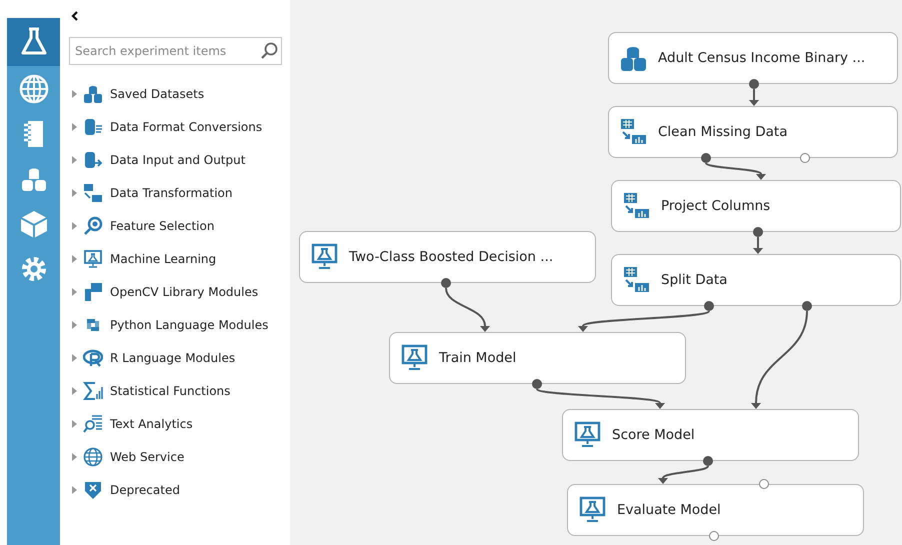 The width and height of the screenshot is (902, 545). I want to click on r-logo-icon, so click(93, 358).